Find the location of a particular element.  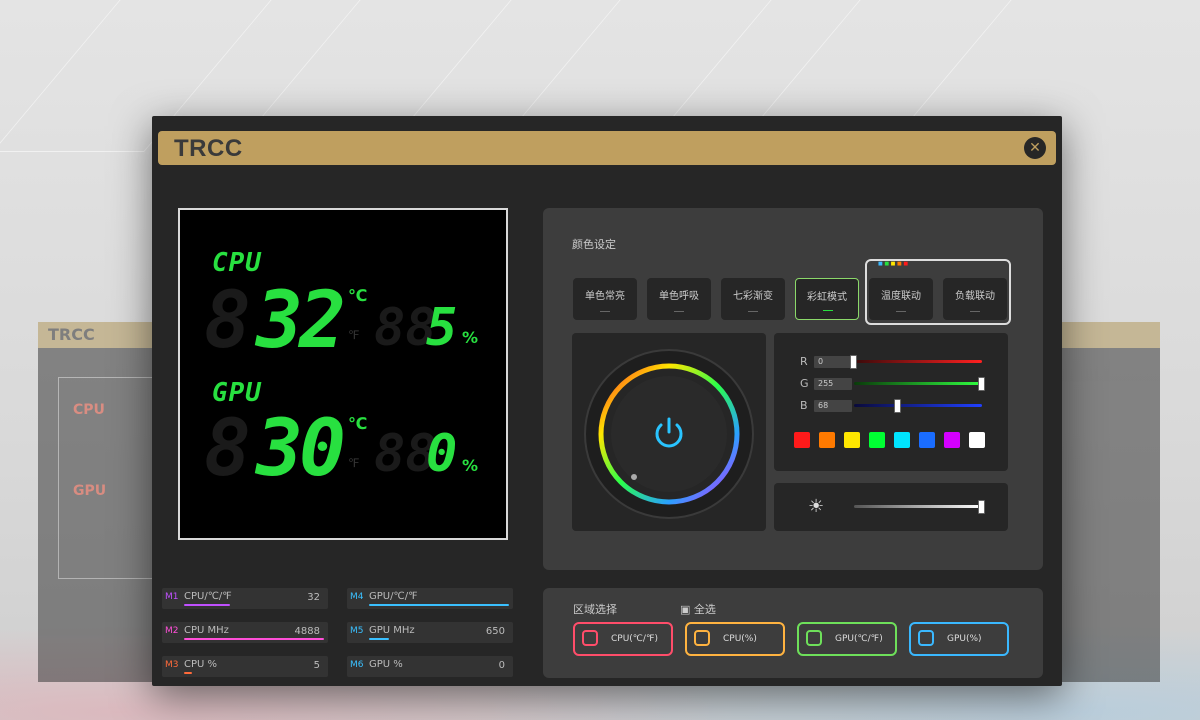

zone-label: CPU(%) is located at coordinates (740, 639).